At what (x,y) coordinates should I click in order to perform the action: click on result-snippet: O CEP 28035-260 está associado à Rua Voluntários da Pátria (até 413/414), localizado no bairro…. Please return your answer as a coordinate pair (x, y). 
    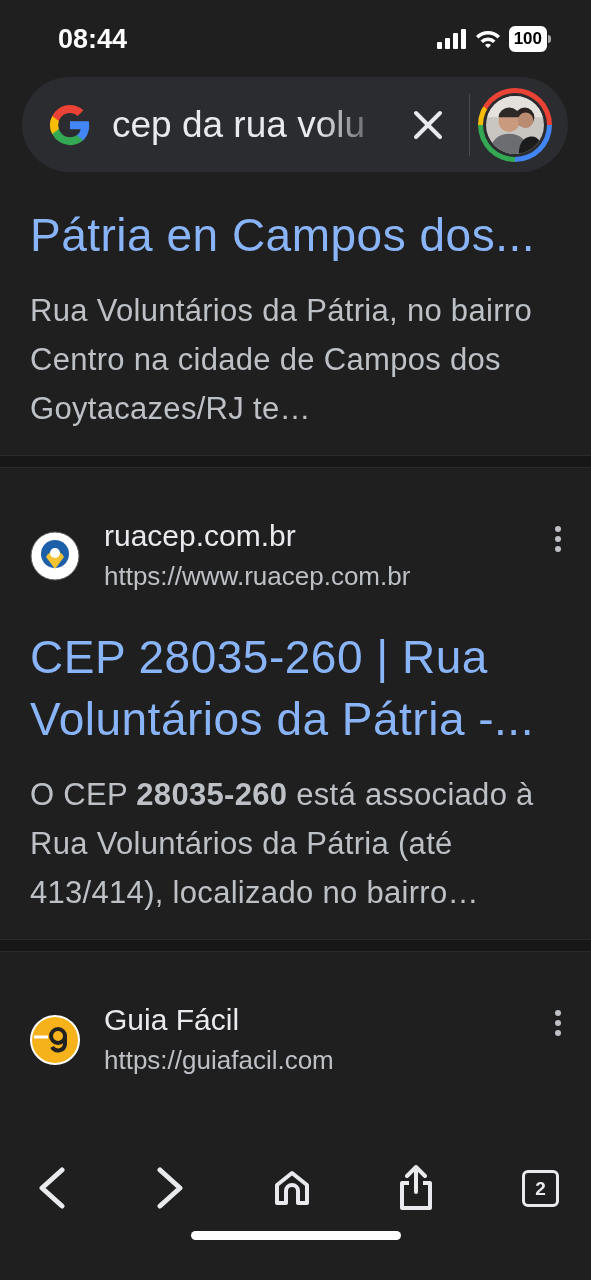
    Looking at the image, I should click on (282, 844).